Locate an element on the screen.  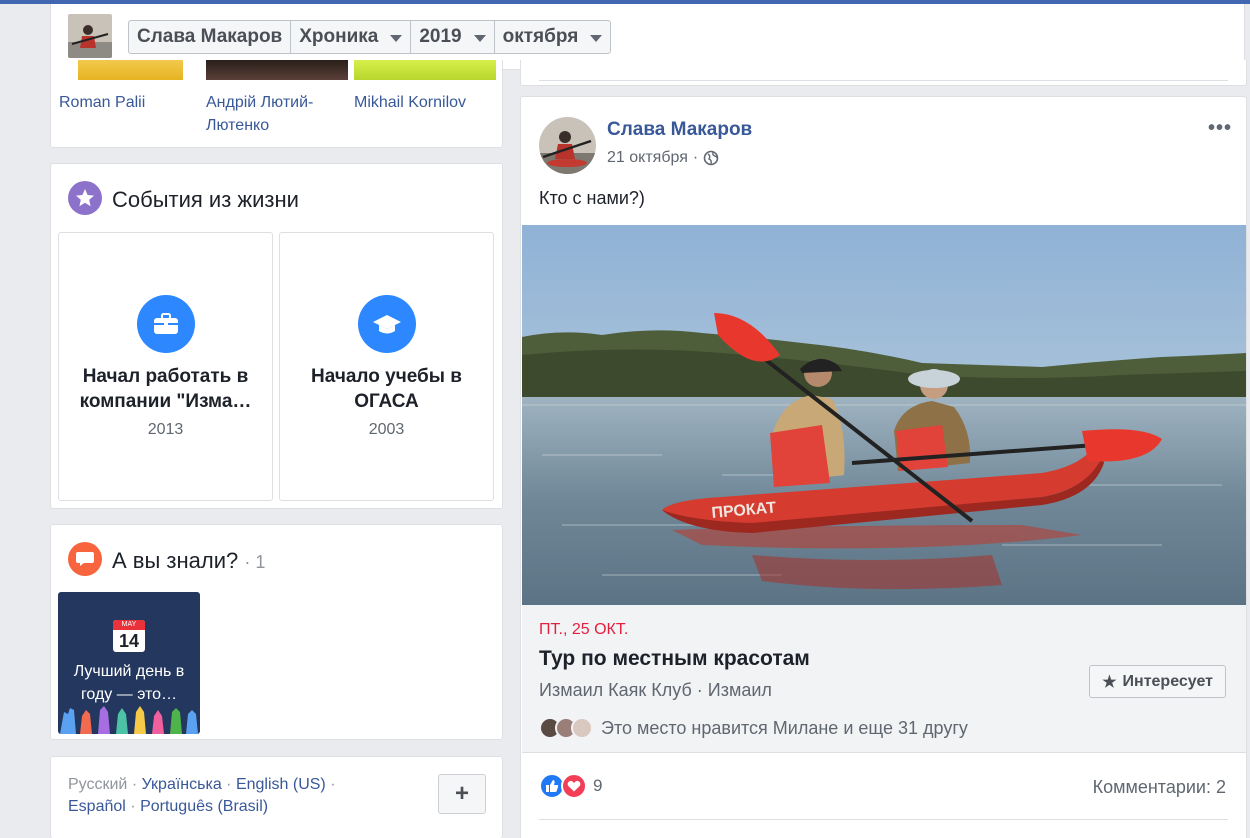
nav-selector-group: Слава Макаров Хроника 2019 октября is located at coordinates (370, 37).